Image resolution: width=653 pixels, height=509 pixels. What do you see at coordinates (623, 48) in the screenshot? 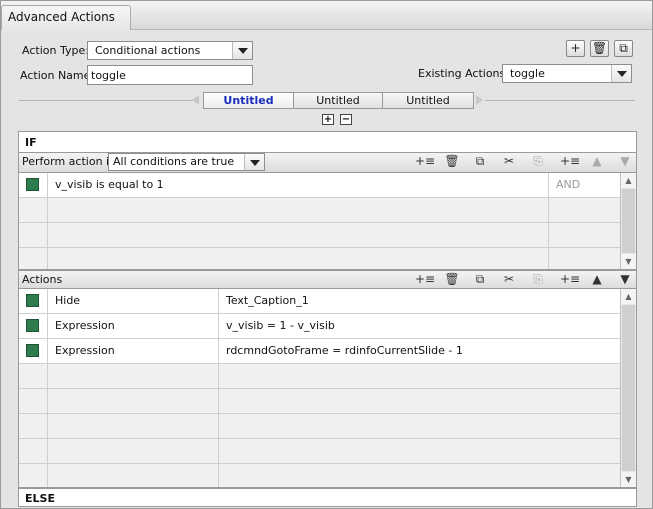
I see `duplicate-action-button: ⧉` at bounding box center [623, 48].